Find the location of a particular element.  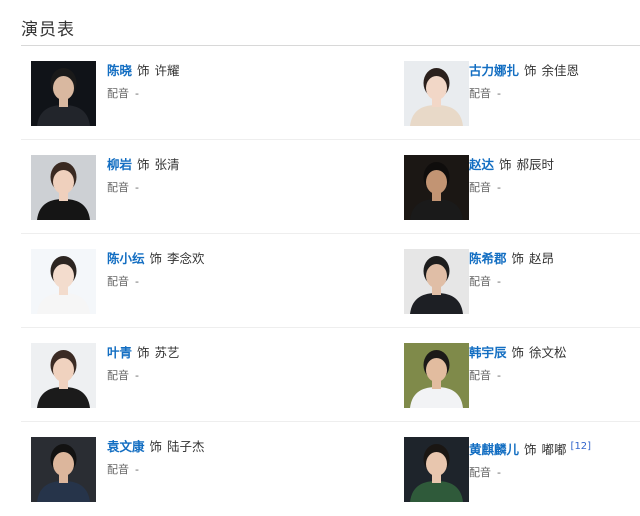

actor-photo-huang-qilin is located at coordinates (436, 469).